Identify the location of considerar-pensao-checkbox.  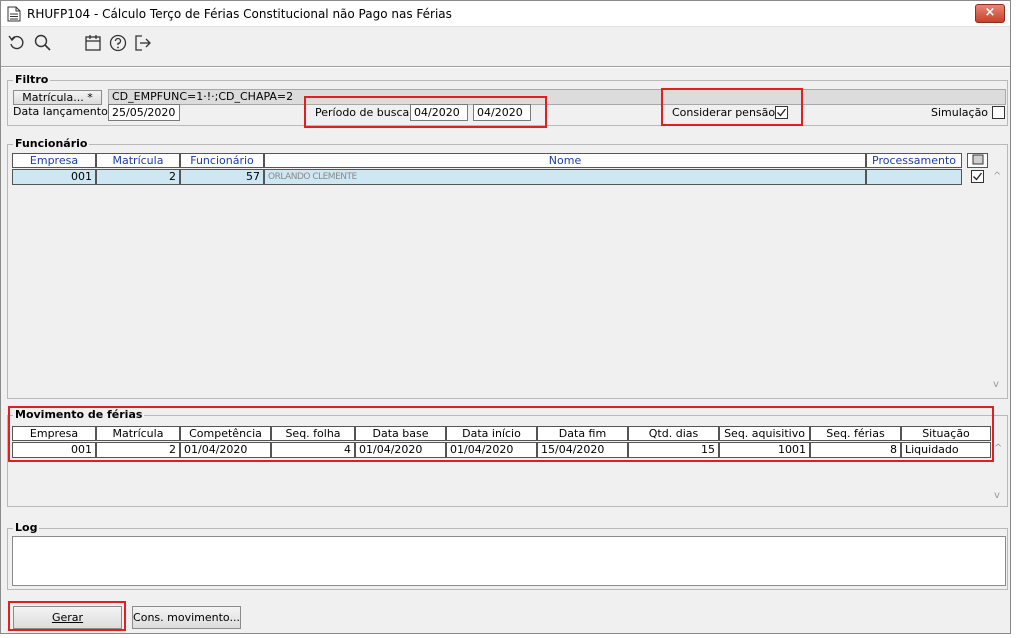
(781, 112).